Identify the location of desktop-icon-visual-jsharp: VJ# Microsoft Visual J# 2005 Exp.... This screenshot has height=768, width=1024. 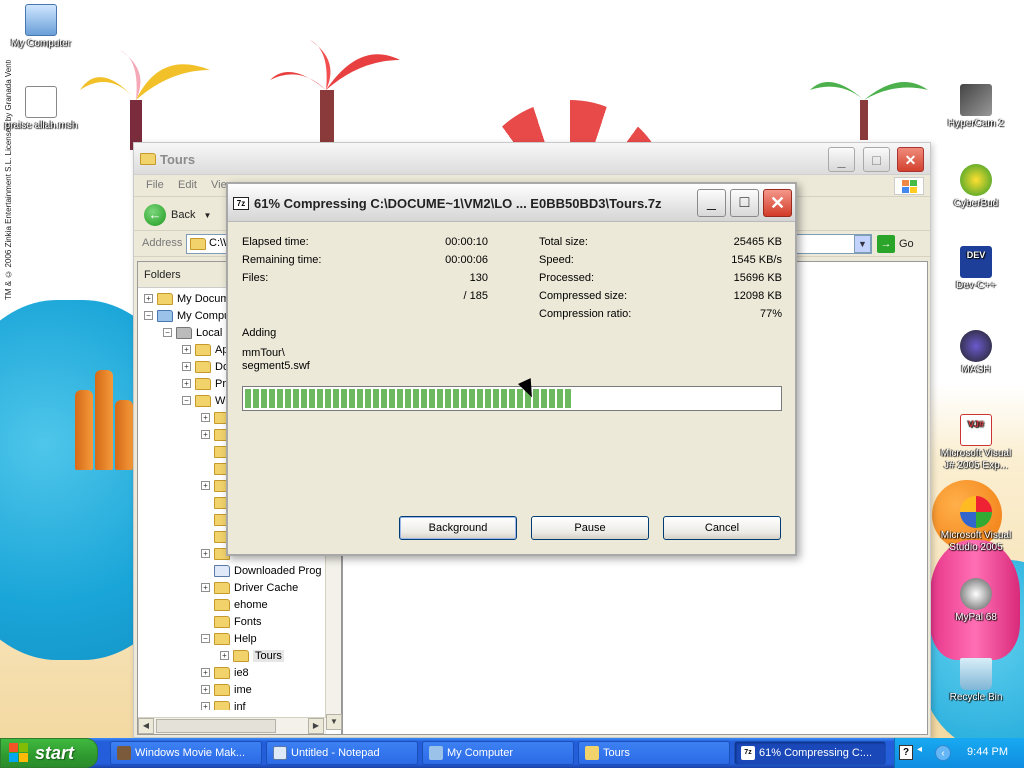
(976, 443).